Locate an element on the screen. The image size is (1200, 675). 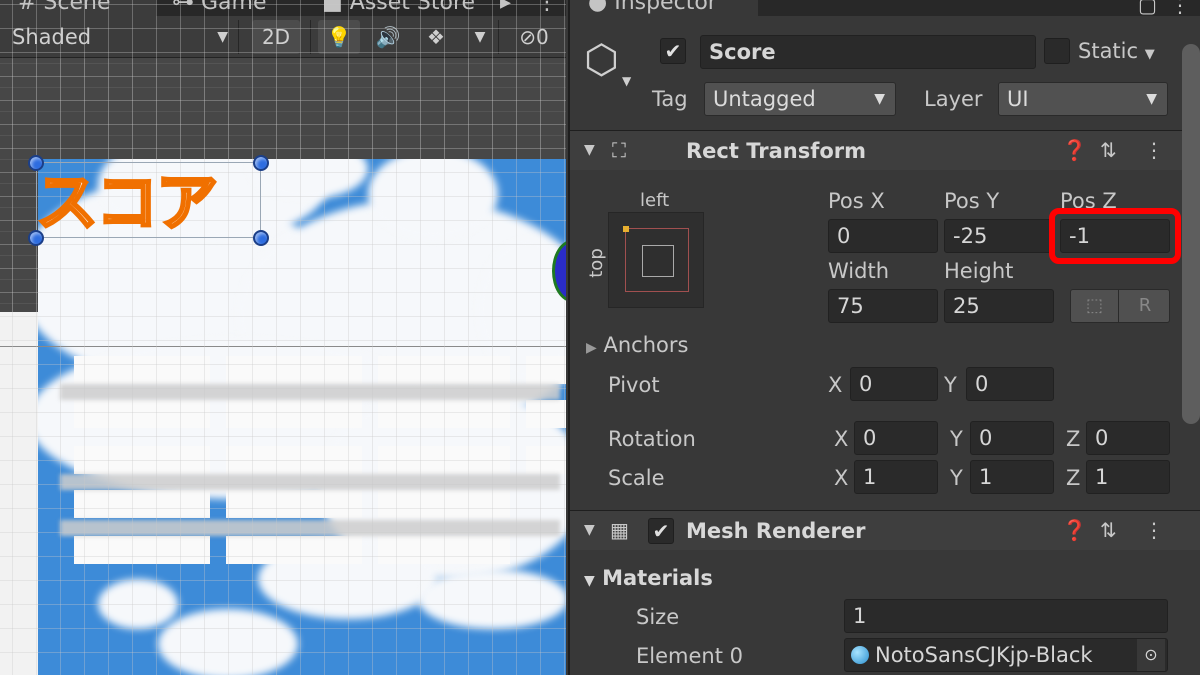
eye-slash-icon: ⊘ is located at coordinates (528, 37).